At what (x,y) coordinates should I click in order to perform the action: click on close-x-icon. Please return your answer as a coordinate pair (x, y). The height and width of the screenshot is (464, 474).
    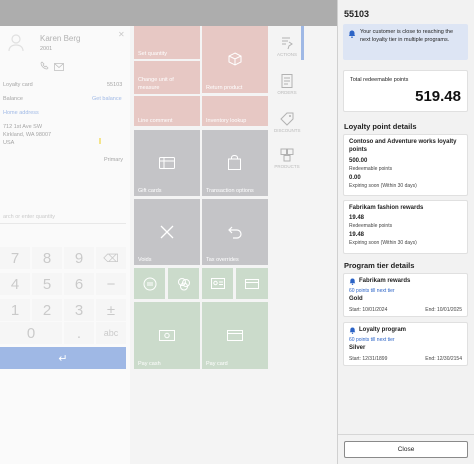
    Looking at the image, I should click on (167, 232).